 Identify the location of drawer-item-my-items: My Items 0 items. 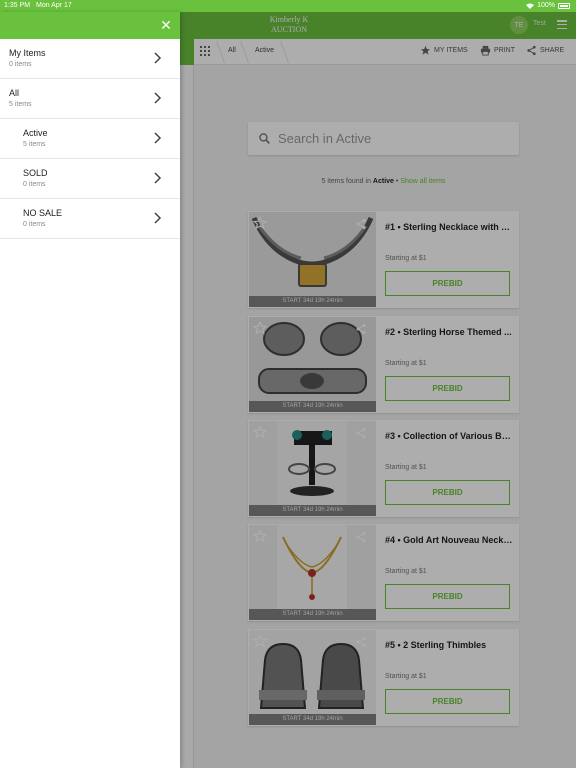
(90, 59).